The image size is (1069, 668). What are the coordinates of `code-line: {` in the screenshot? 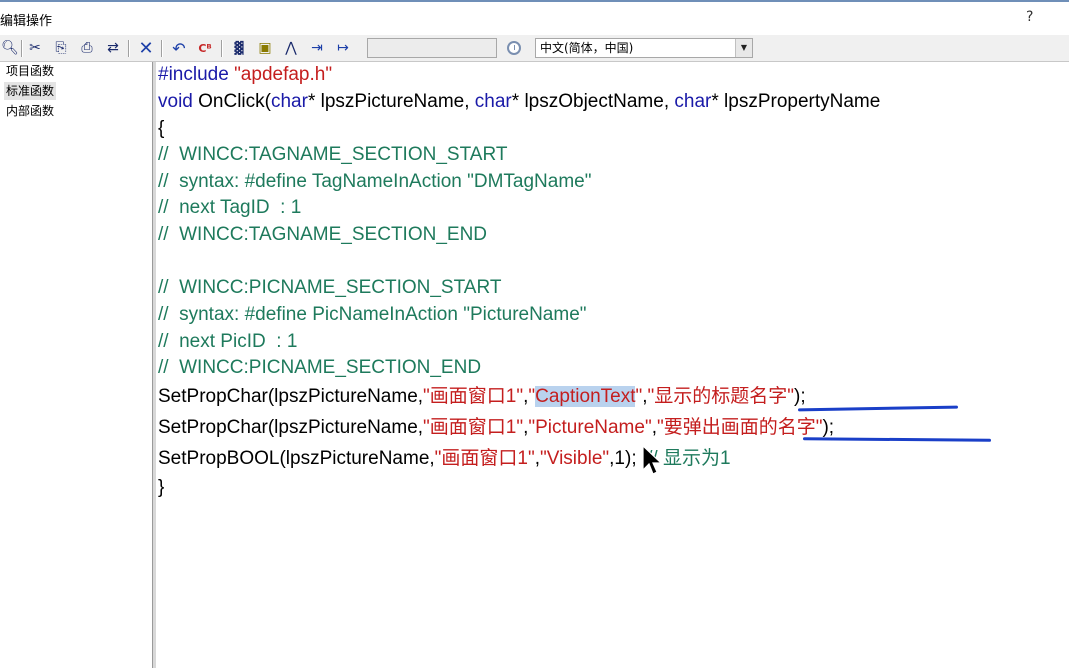 It's located at (161, 128).